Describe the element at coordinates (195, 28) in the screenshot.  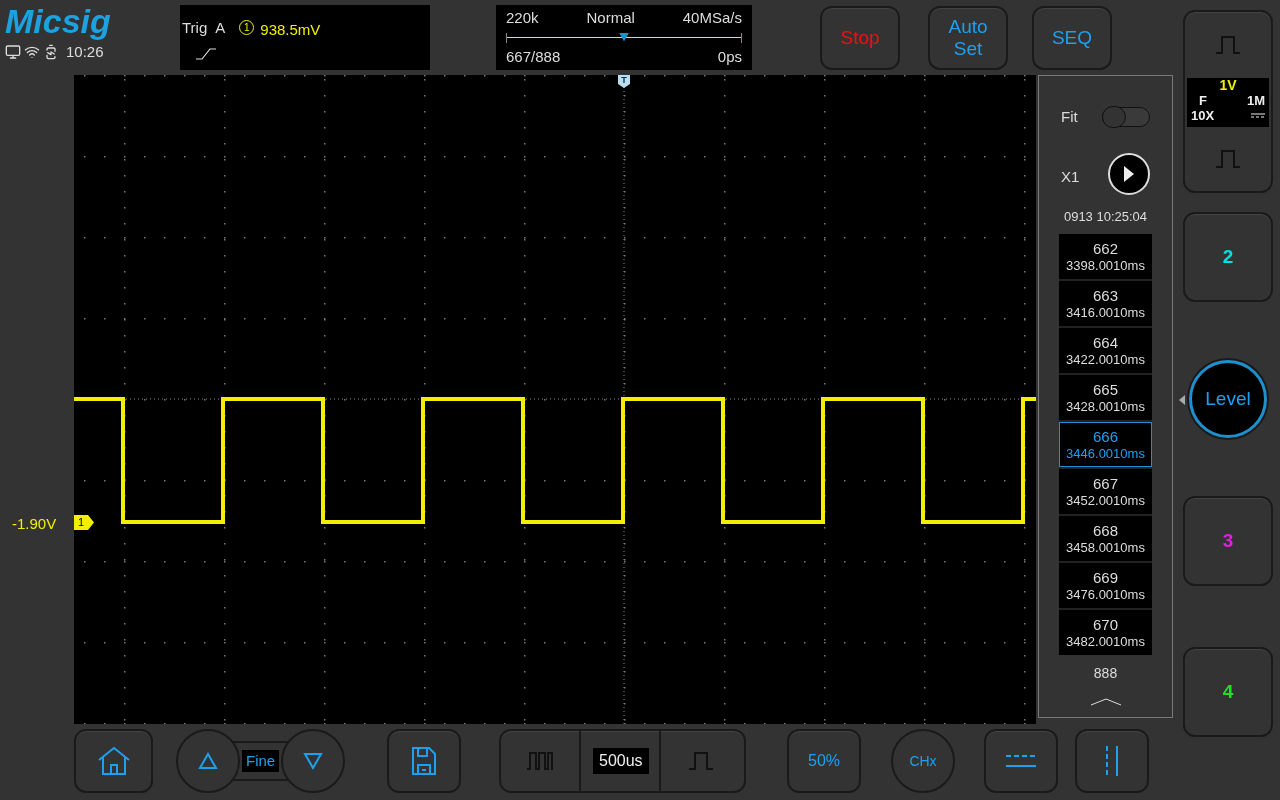
I see `trigger-label: Trig` at that location.